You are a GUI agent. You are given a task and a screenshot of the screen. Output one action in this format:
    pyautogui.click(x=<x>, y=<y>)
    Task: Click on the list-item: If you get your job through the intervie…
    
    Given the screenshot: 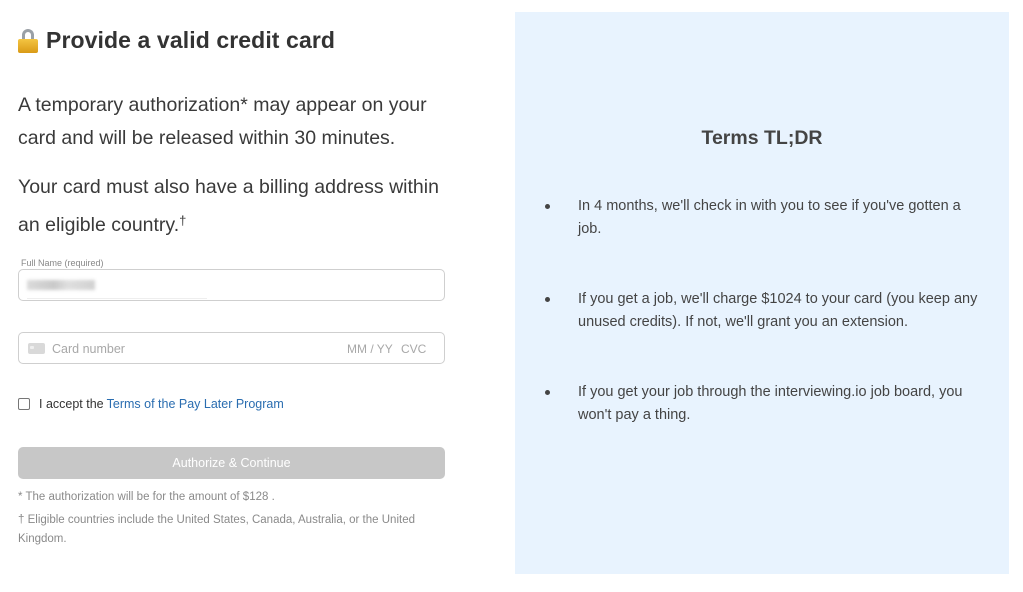 What is the action you would take?
    pyautogui.click(x=762, y=404)
    